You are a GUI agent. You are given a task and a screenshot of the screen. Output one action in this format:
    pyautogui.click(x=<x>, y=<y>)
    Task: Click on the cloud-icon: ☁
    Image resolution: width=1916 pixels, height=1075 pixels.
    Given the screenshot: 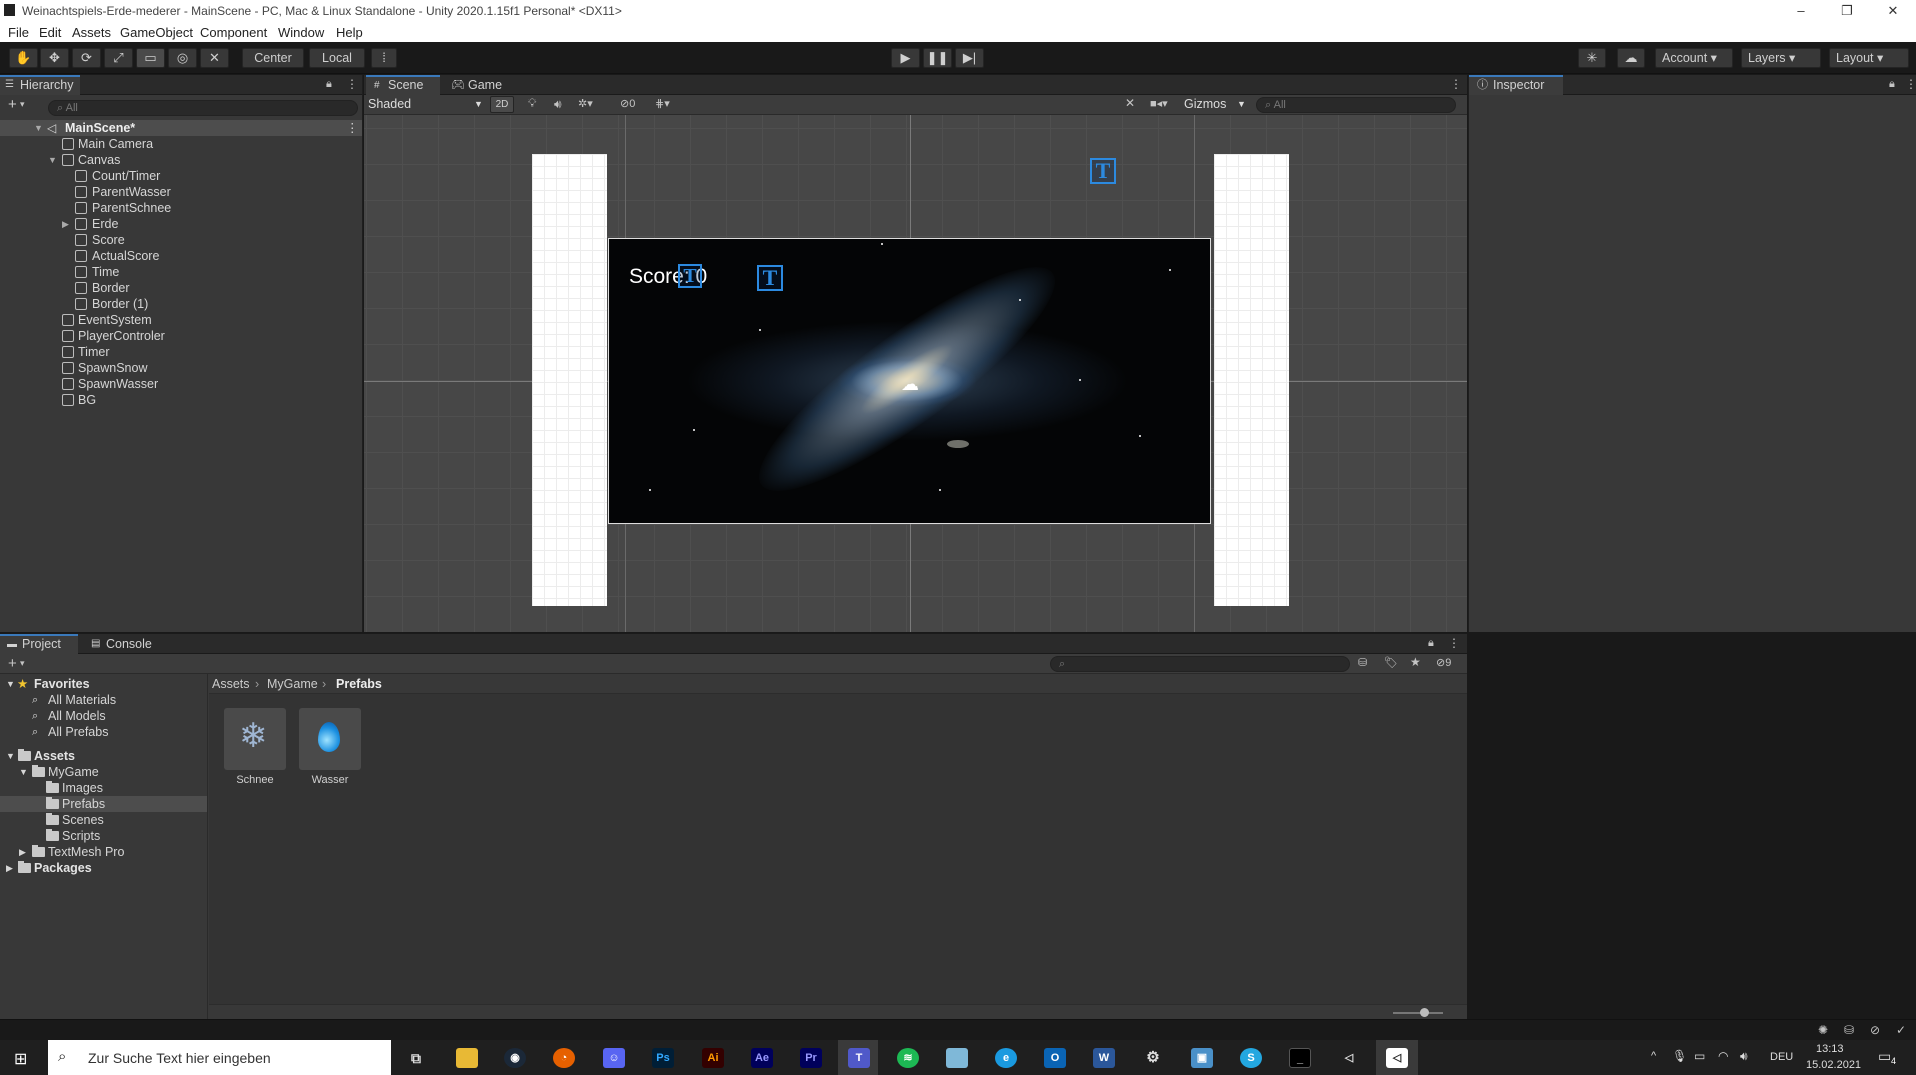 What is the action you would take?
    pyautogui.click(x=1631, y=58)
    